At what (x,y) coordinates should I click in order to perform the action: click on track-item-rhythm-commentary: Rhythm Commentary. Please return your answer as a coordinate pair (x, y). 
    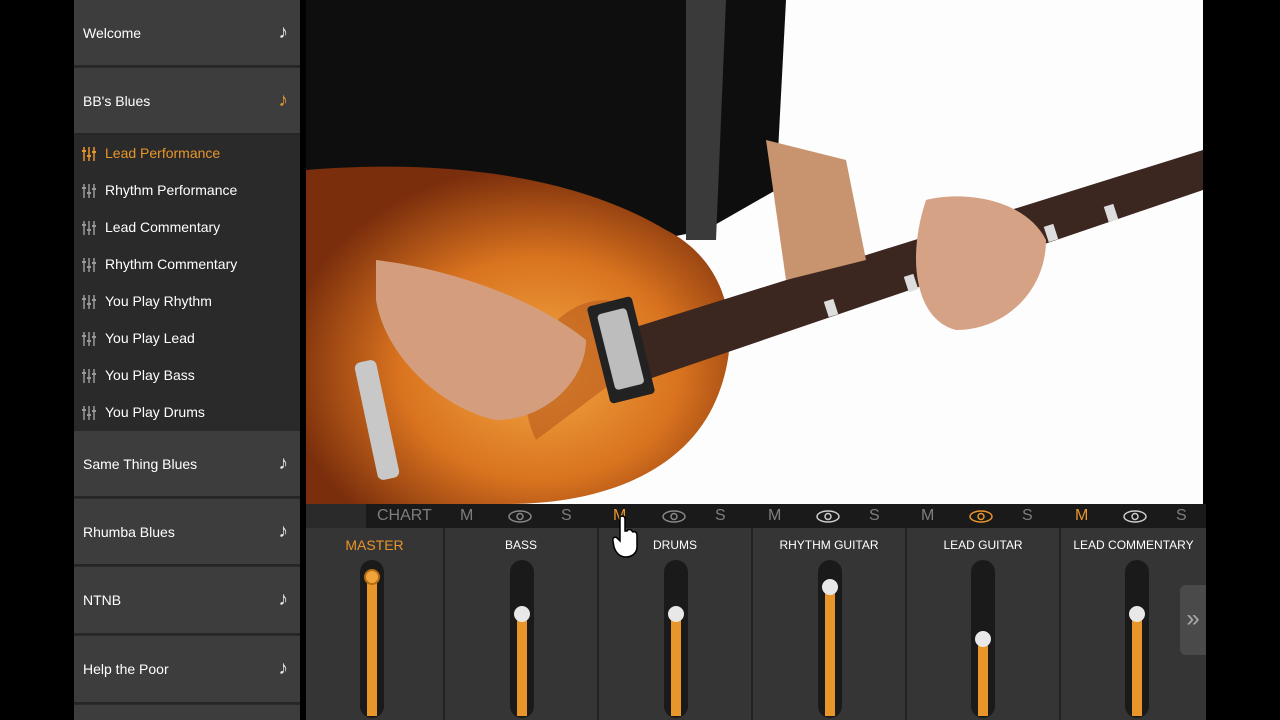
    Looking at the image, I should click on (187, 264).